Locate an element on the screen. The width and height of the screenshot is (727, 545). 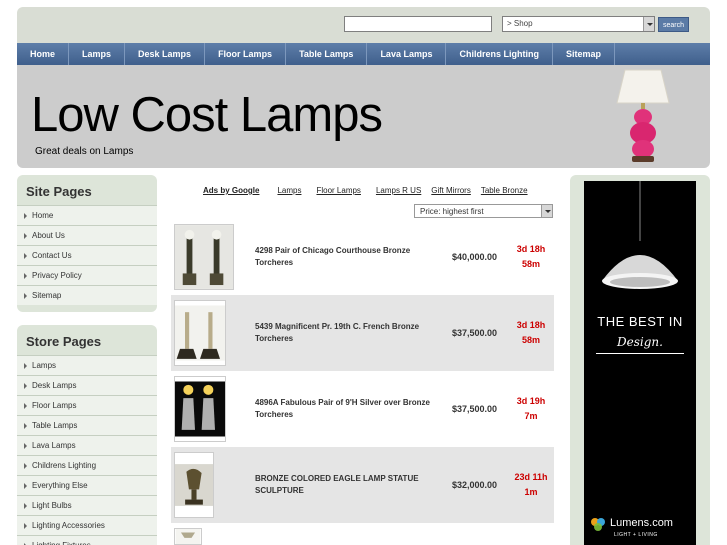
shop-select: > Shop is located at coordinates (578, 24).